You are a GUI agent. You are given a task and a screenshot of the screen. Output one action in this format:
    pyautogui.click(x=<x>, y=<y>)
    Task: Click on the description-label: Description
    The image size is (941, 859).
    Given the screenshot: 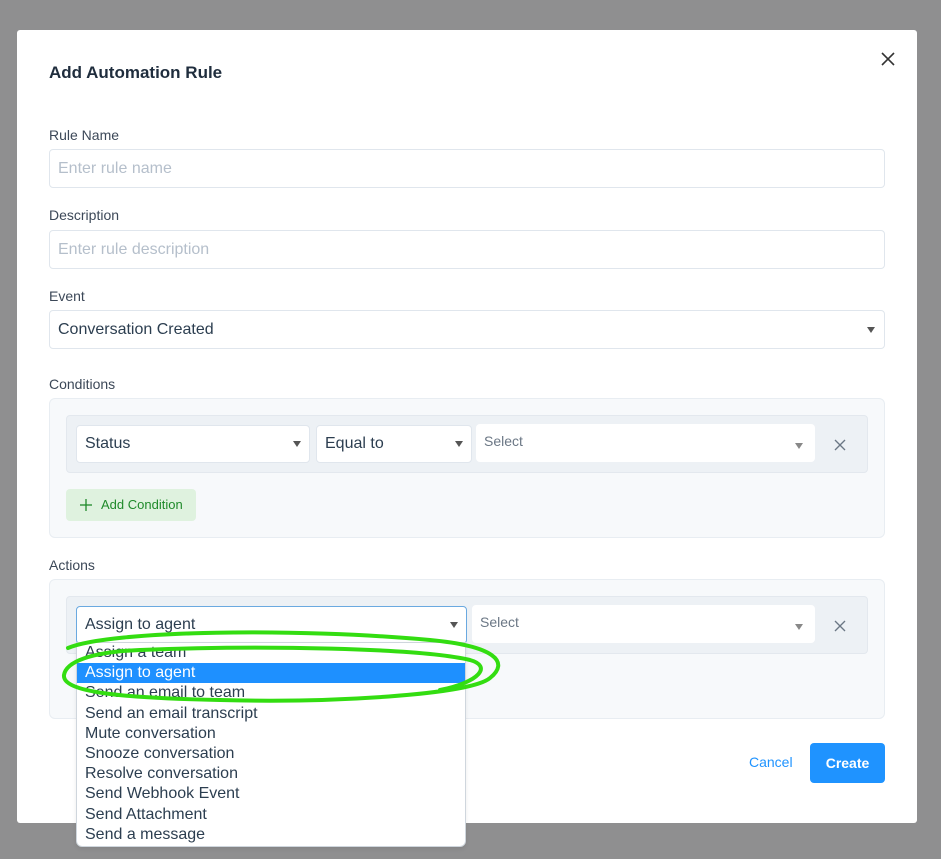 What is the action you would take?
    pyautogui.click(x=84, y=215)
    